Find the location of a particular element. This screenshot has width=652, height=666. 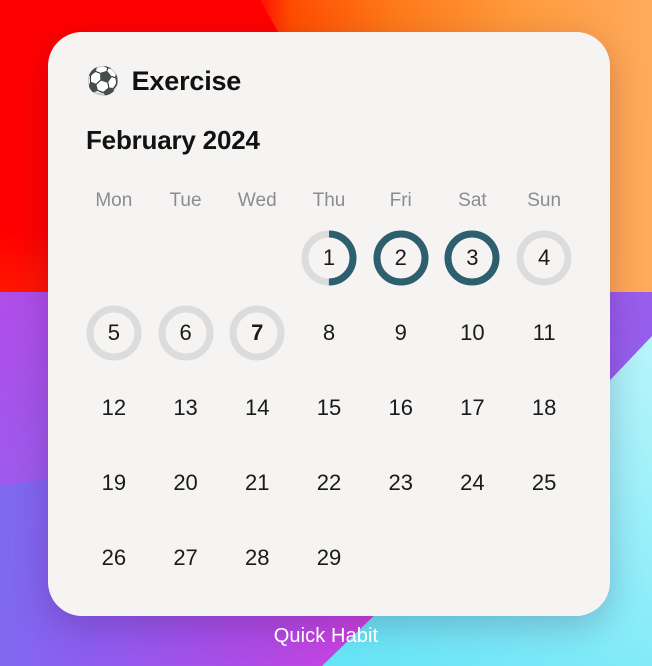

habit-name: Exercise is located at coordinates (186, 81).